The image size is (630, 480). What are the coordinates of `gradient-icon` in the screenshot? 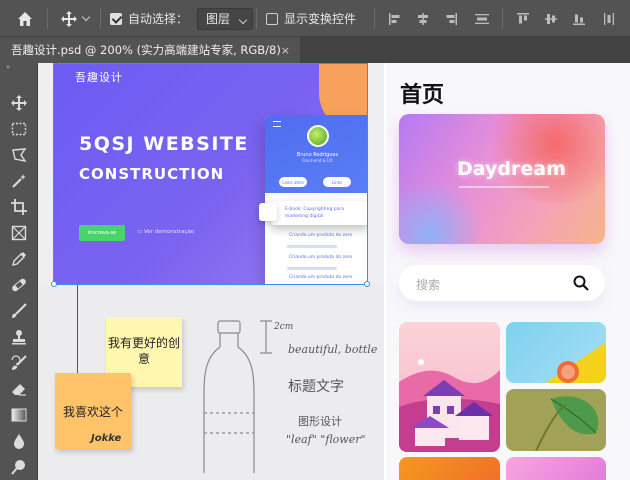 It's located at (19, 415).